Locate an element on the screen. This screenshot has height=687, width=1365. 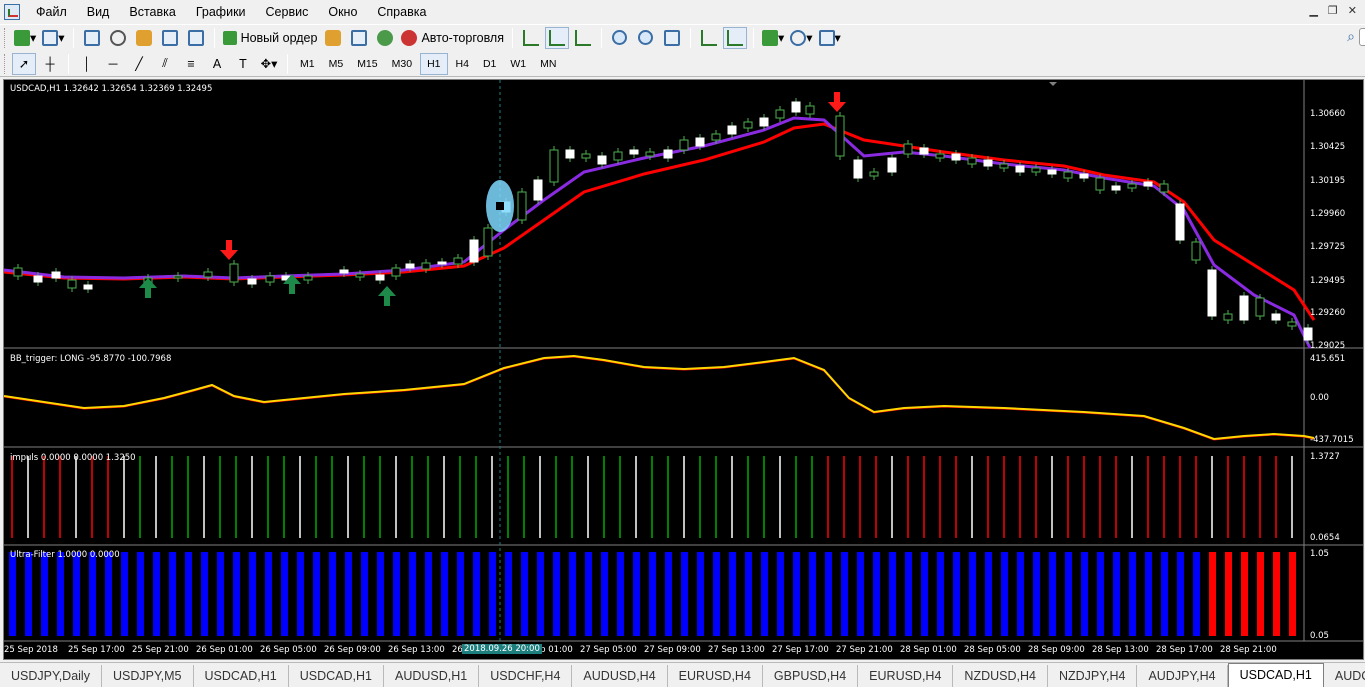
signals-button is located at coordinates (359, 38).